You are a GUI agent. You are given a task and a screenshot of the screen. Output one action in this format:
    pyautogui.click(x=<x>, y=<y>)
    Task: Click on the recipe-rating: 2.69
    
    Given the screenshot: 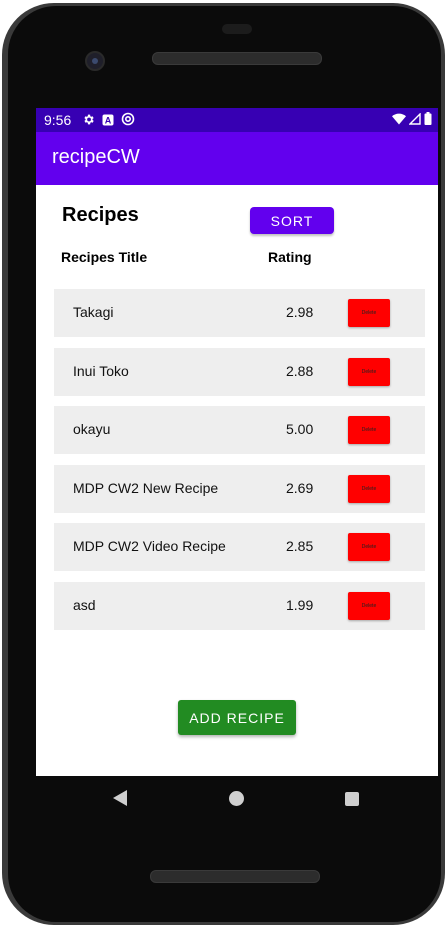 What is the action you would take?
    pyautogui.click(x=300, y=487)
    